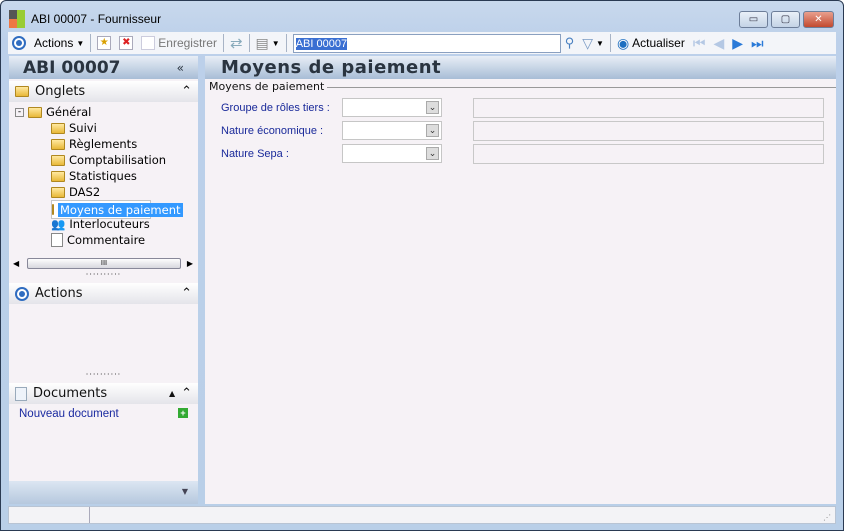  I want to click on scroll-right-icon: ▶, so click(190, 263).